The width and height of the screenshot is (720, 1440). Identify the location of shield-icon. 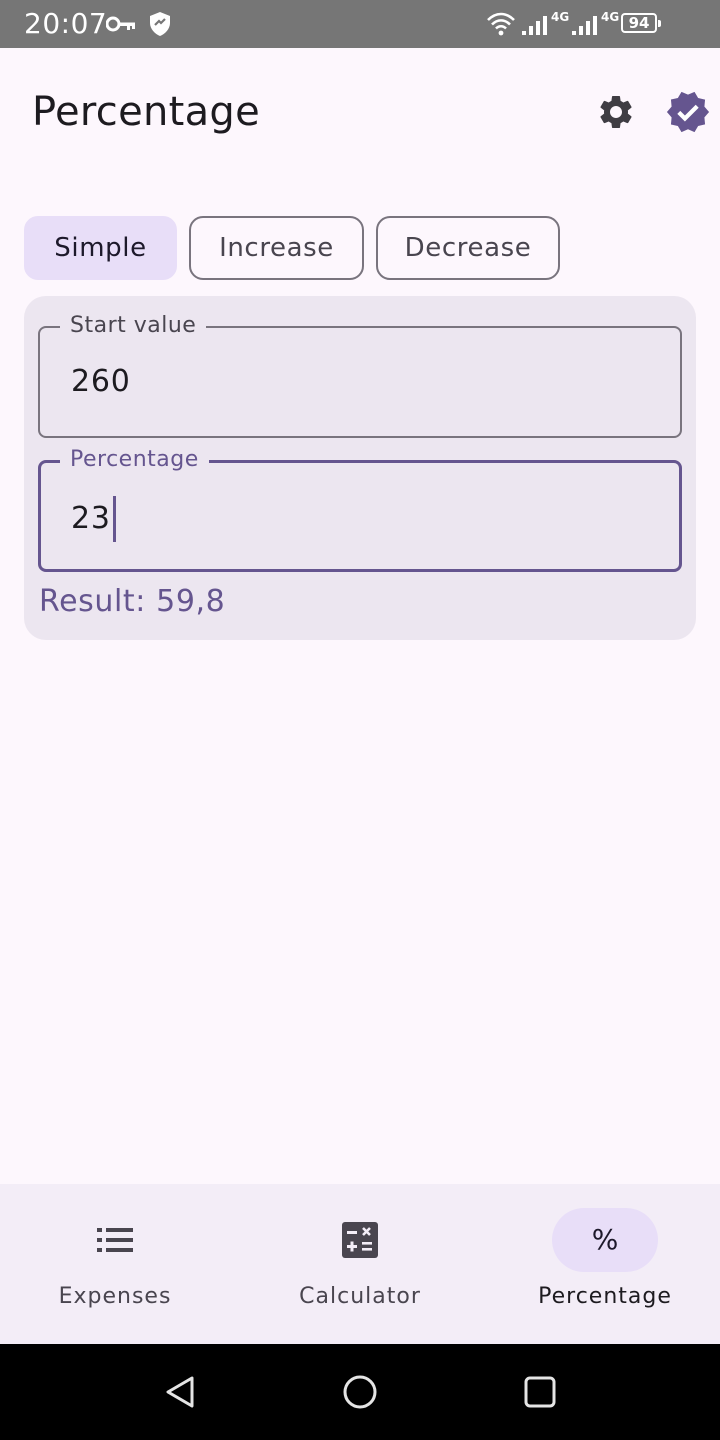
(160, 24).